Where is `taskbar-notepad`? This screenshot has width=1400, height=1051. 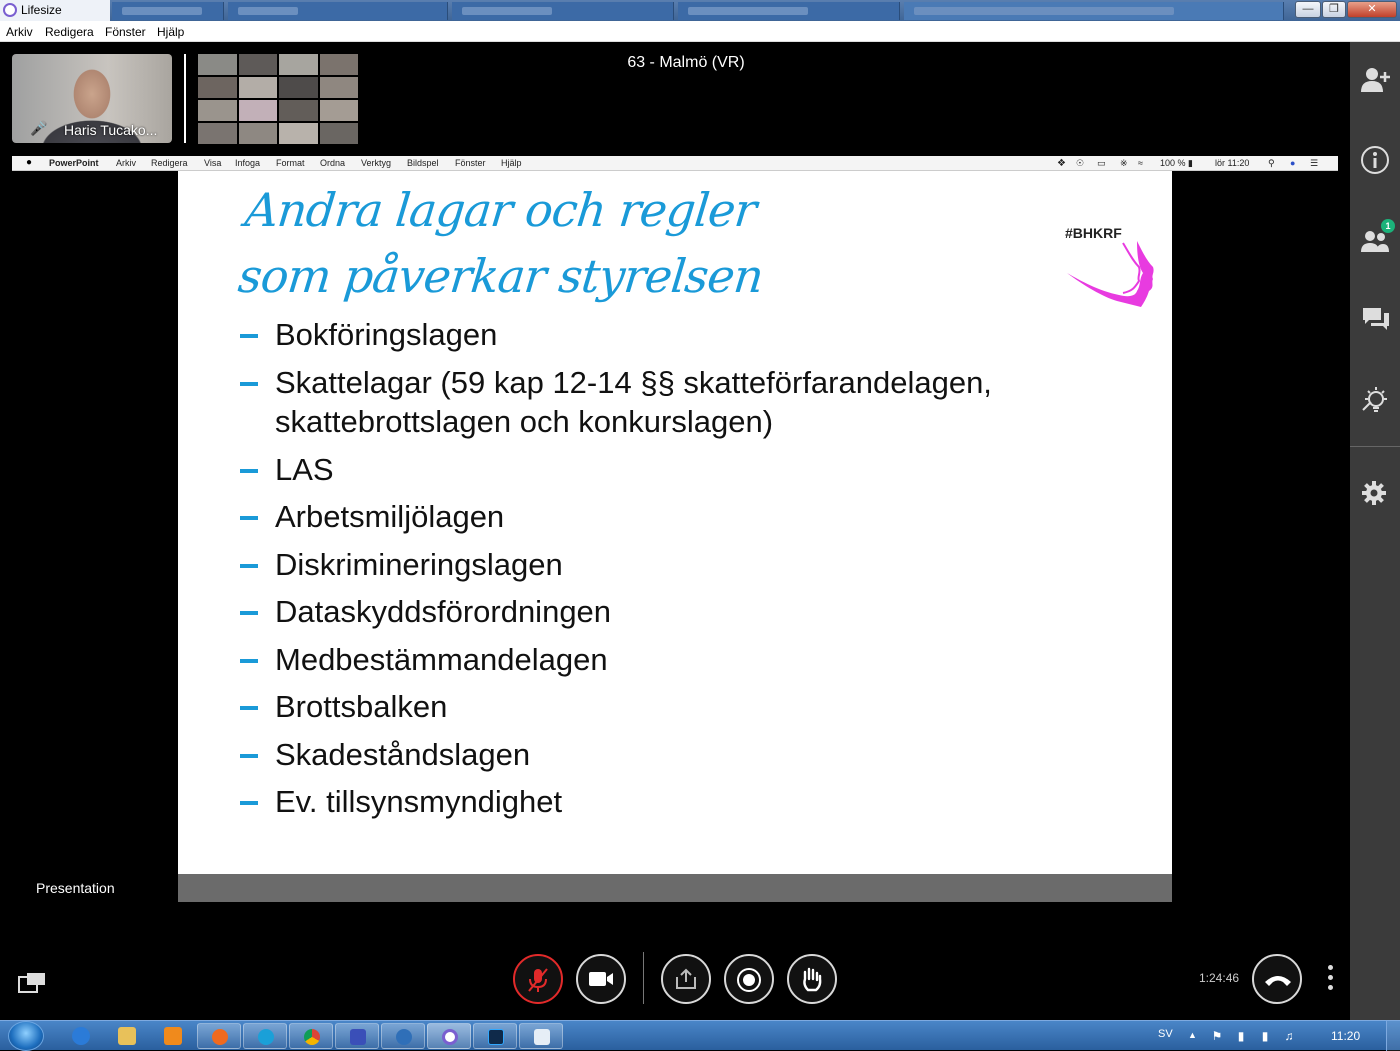 taskbar-notepad is located at coordinates (541, 1036).